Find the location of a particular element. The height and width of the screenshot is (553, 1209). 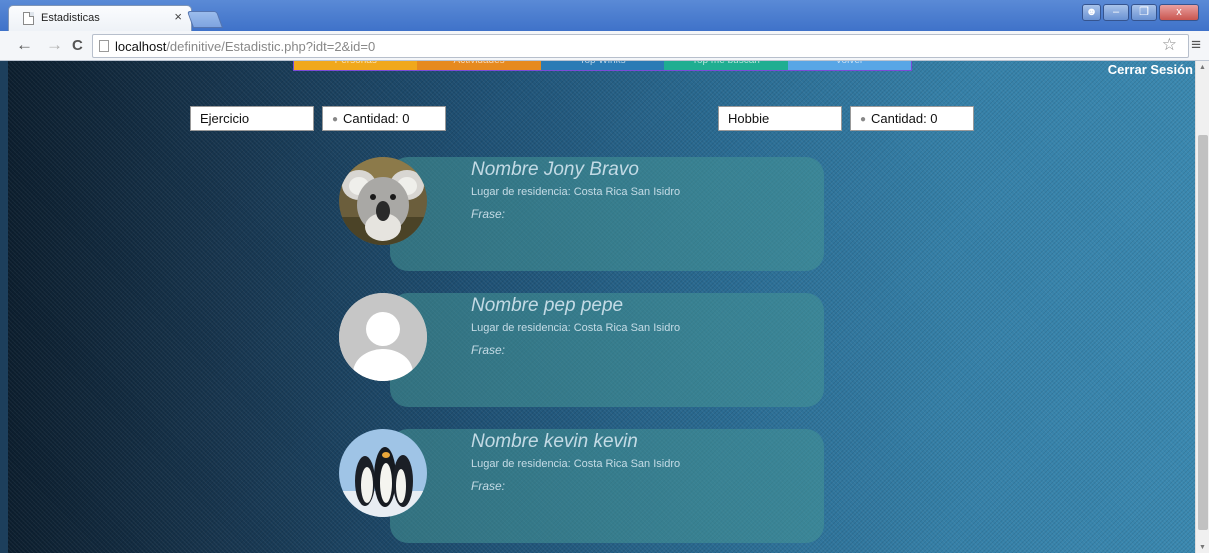

maximize-button: ❐ is located at coordinates (1144, 12).